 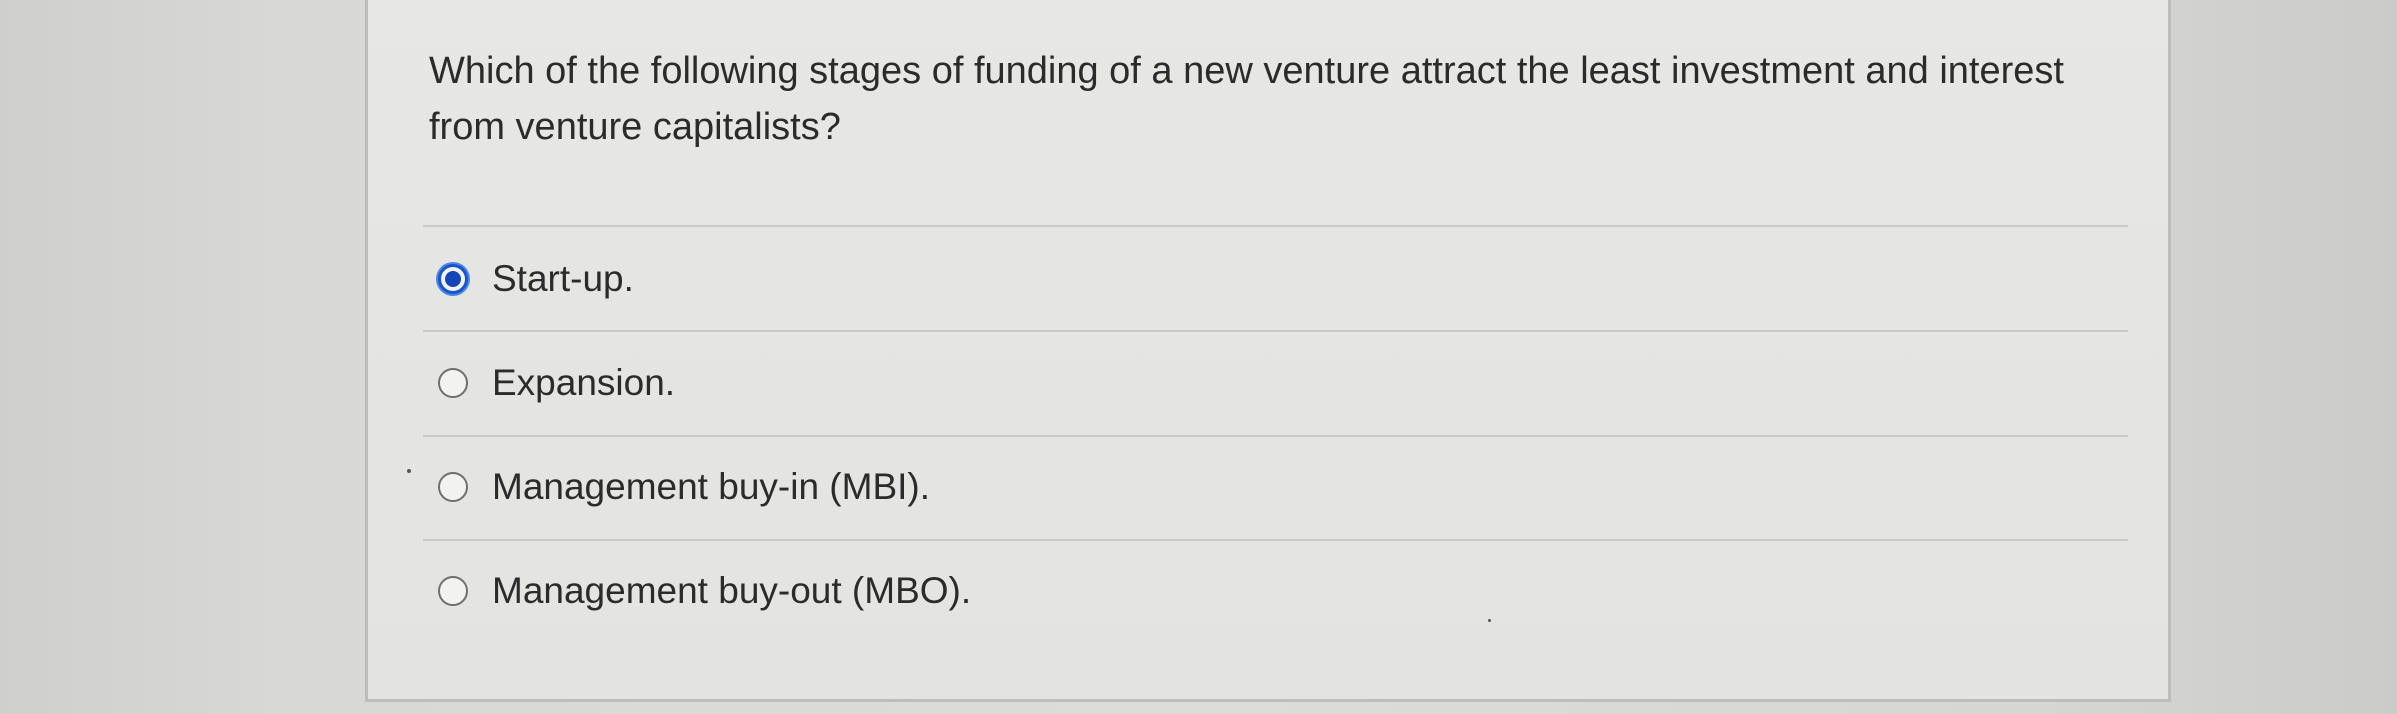 I want to click on radio-button-selected, so click(x=453, y=279).